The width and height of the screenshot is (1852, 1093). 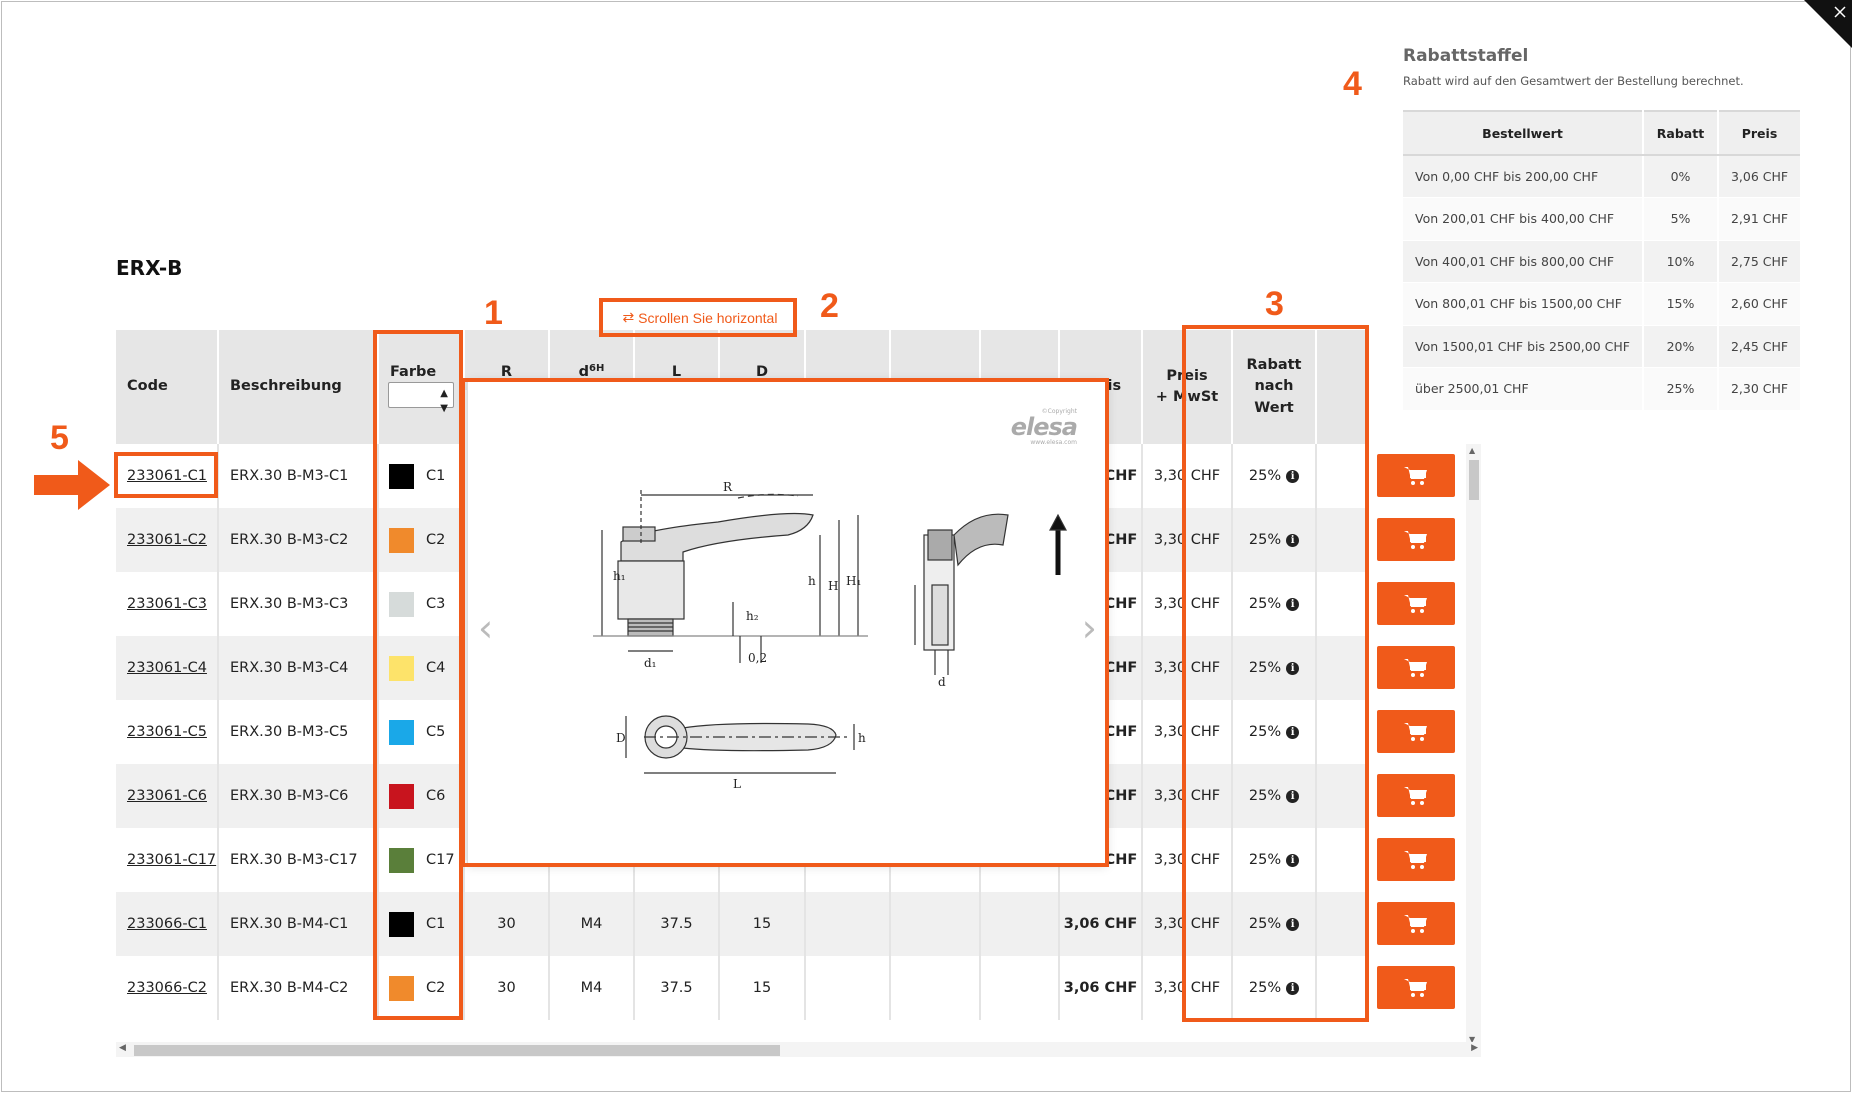 What do you see at coordinates (1473, 745) in the screenshot?
I see `vertical-scrollbar: ▲ ▼` at bounding box center [1473, 745].